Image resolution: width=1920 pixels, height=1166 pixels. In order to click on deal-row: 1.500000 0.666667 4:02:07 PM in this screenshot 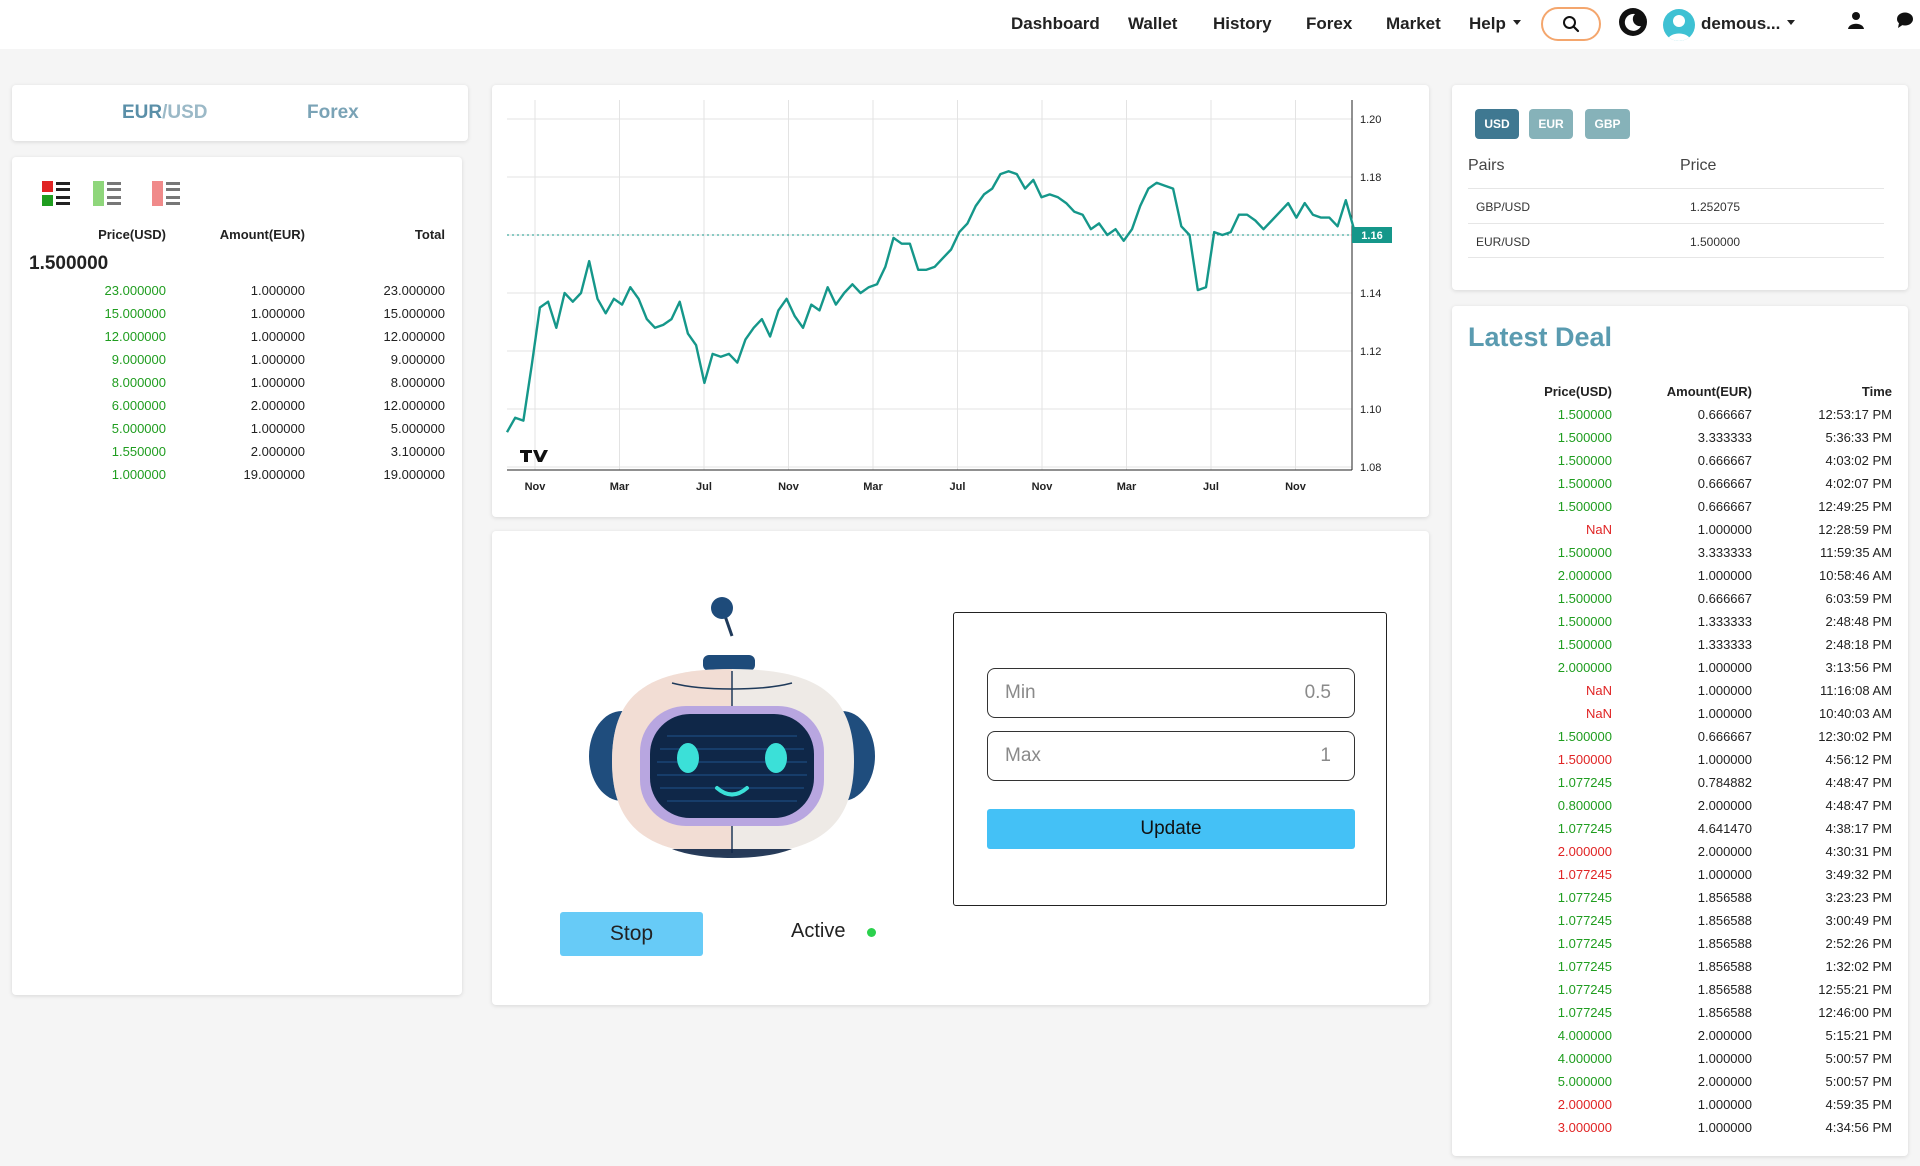, I will do `click(1680, 487)`.